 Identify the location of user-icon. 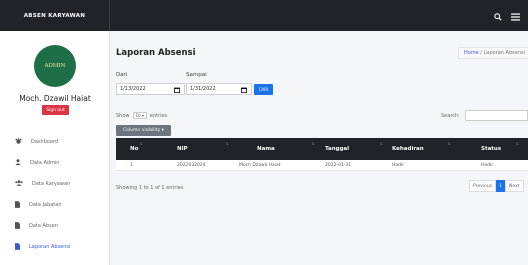
(18, 163).